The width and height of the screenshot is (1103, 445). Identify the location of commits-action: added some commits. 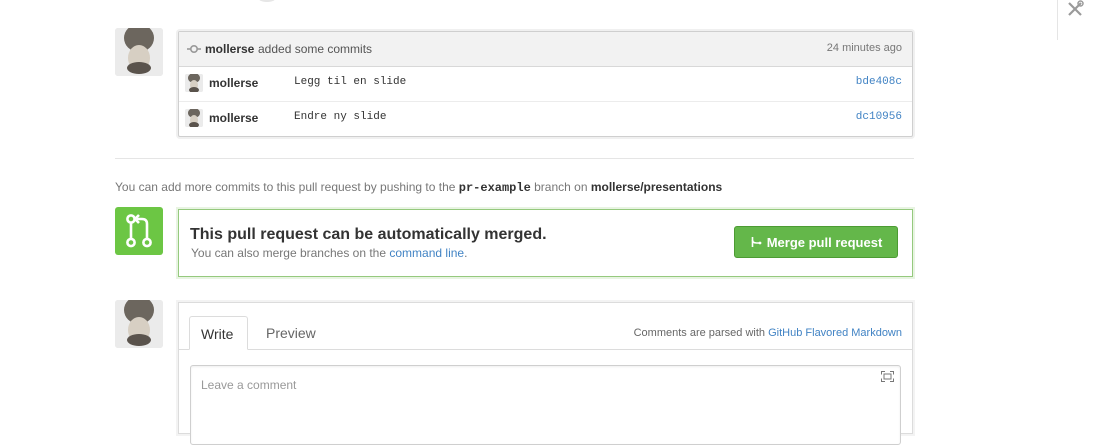
(315, 49).